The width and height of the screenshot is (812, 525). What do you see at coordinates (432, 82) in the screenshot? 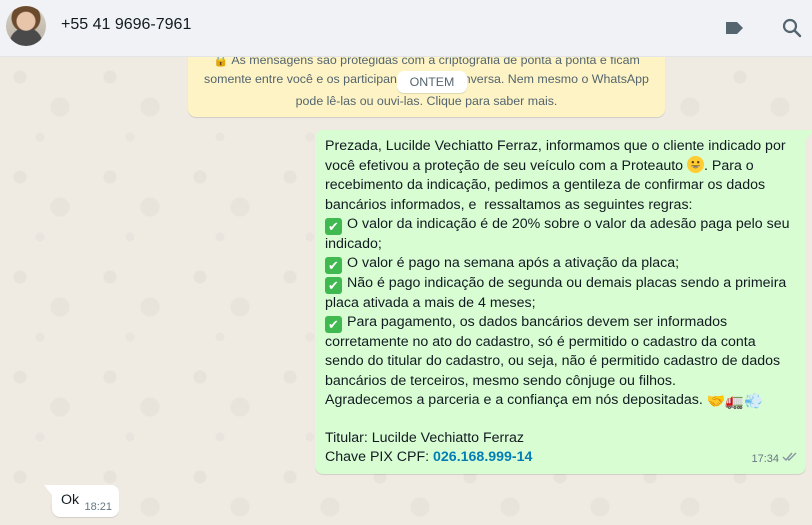
I see `date-divider-chip: ONTEM` at bounding box center [432, 82].